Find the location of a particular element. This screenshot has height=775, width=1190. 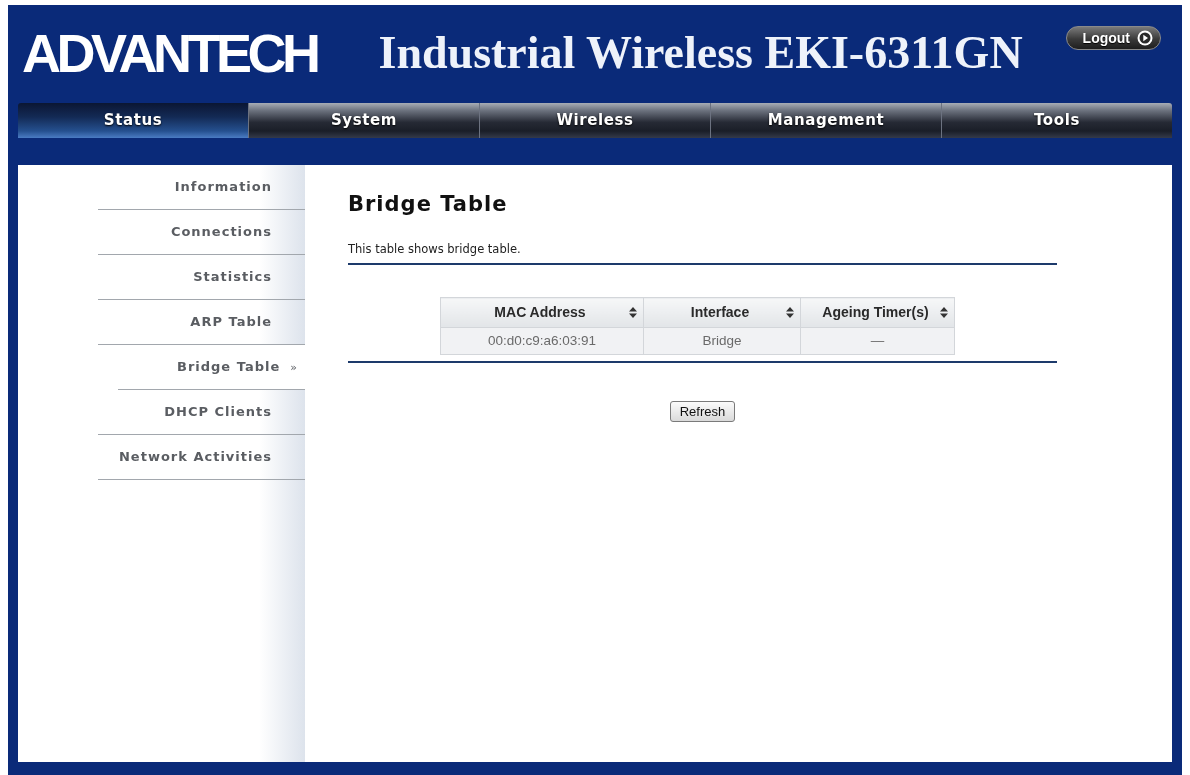

sidebar-item: Bridge Table » is located at coordinates (211, 367).